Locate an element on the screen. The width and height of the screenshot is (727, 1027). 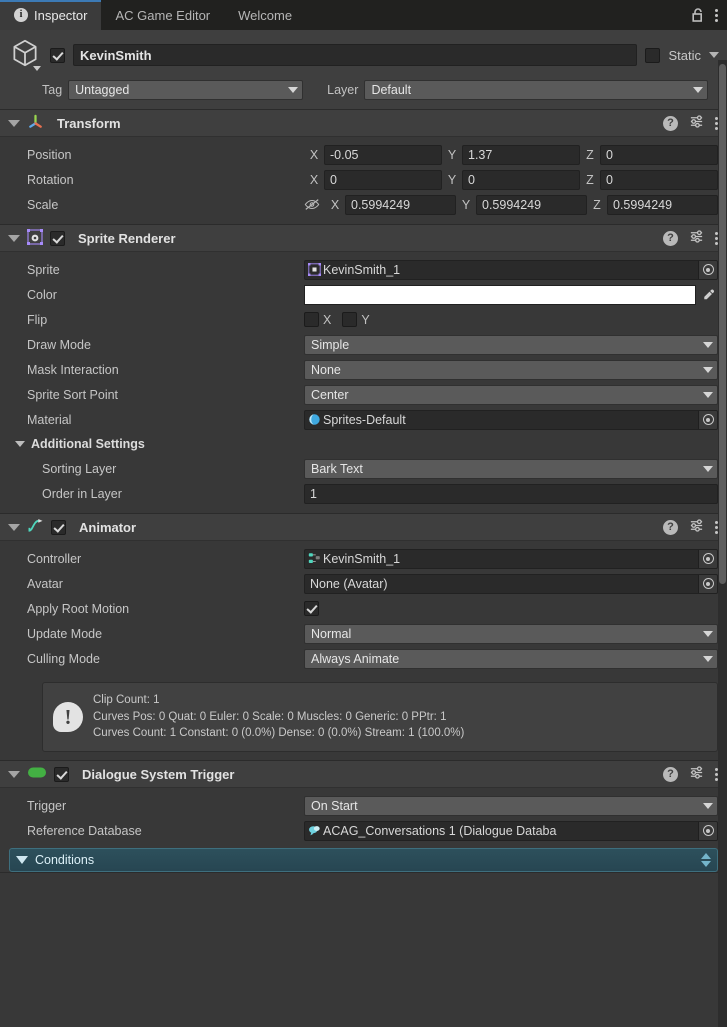
color-swatch is located at coordinates (500, 294).